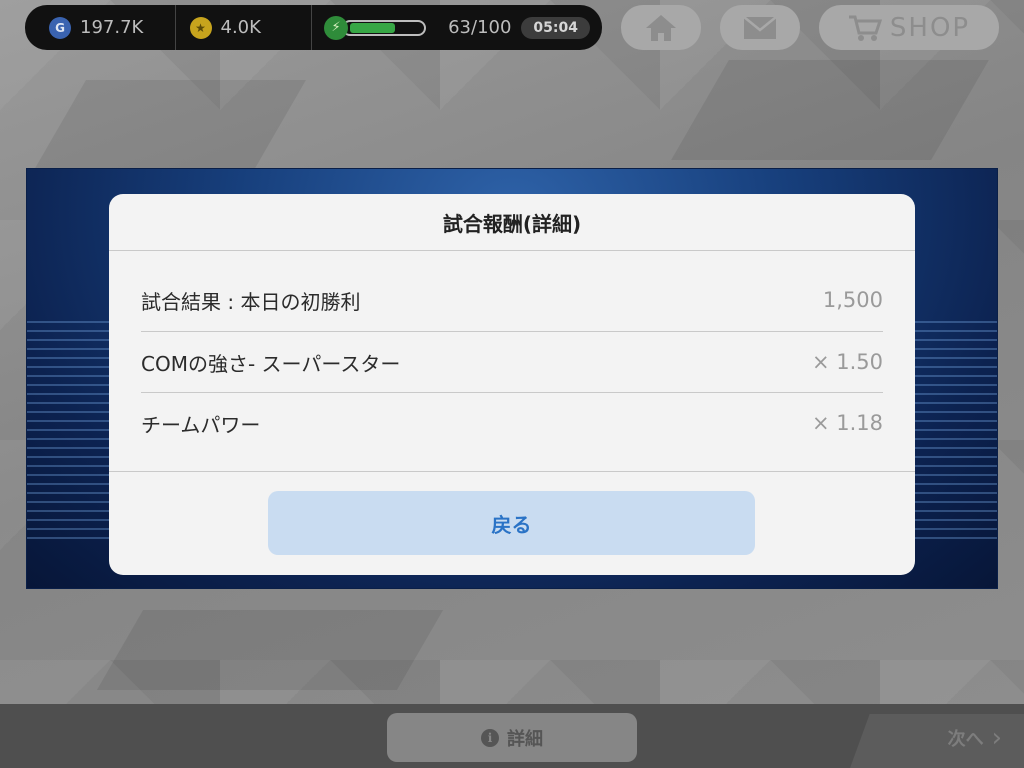 This screenshot has height=768, width=1024. What do you see at coordinates (490, 737) in the screenshot?
I see `info-icon: i` at bounding box center [490, 737].